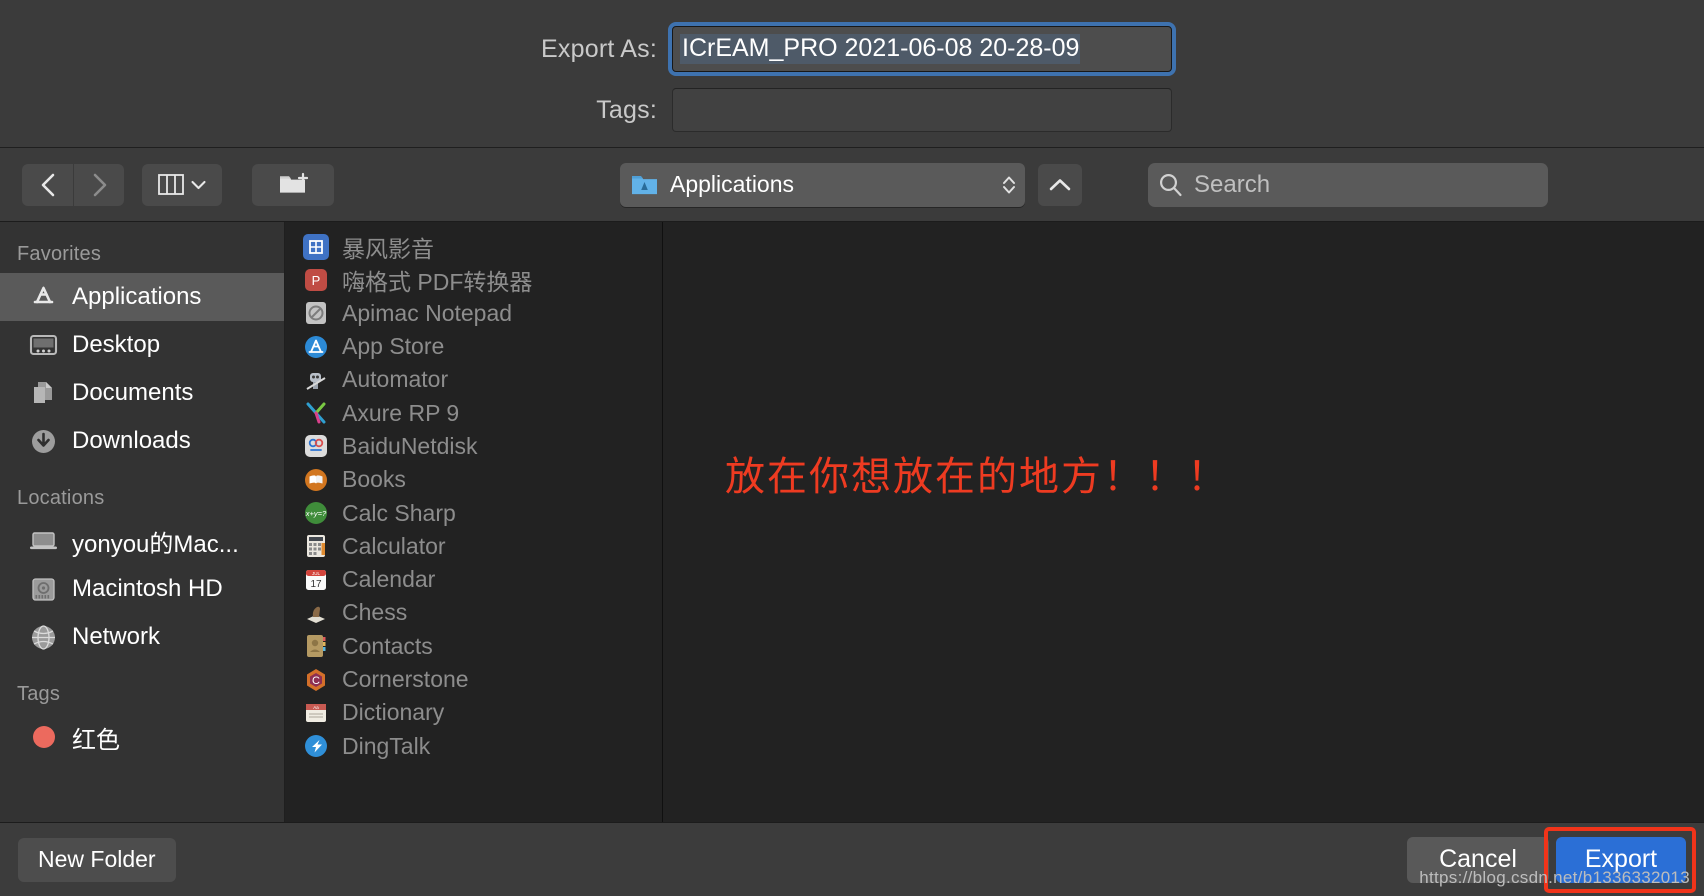 The height and width of the screenshot is (896, 1704). I want to click on tags-input, so click(922, 110).